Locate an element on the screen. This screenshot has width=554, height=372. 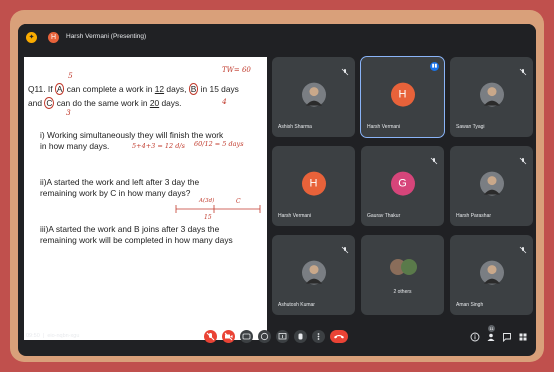
participant-tile: Sawan Tyagi is located at coordinates (491, 97).